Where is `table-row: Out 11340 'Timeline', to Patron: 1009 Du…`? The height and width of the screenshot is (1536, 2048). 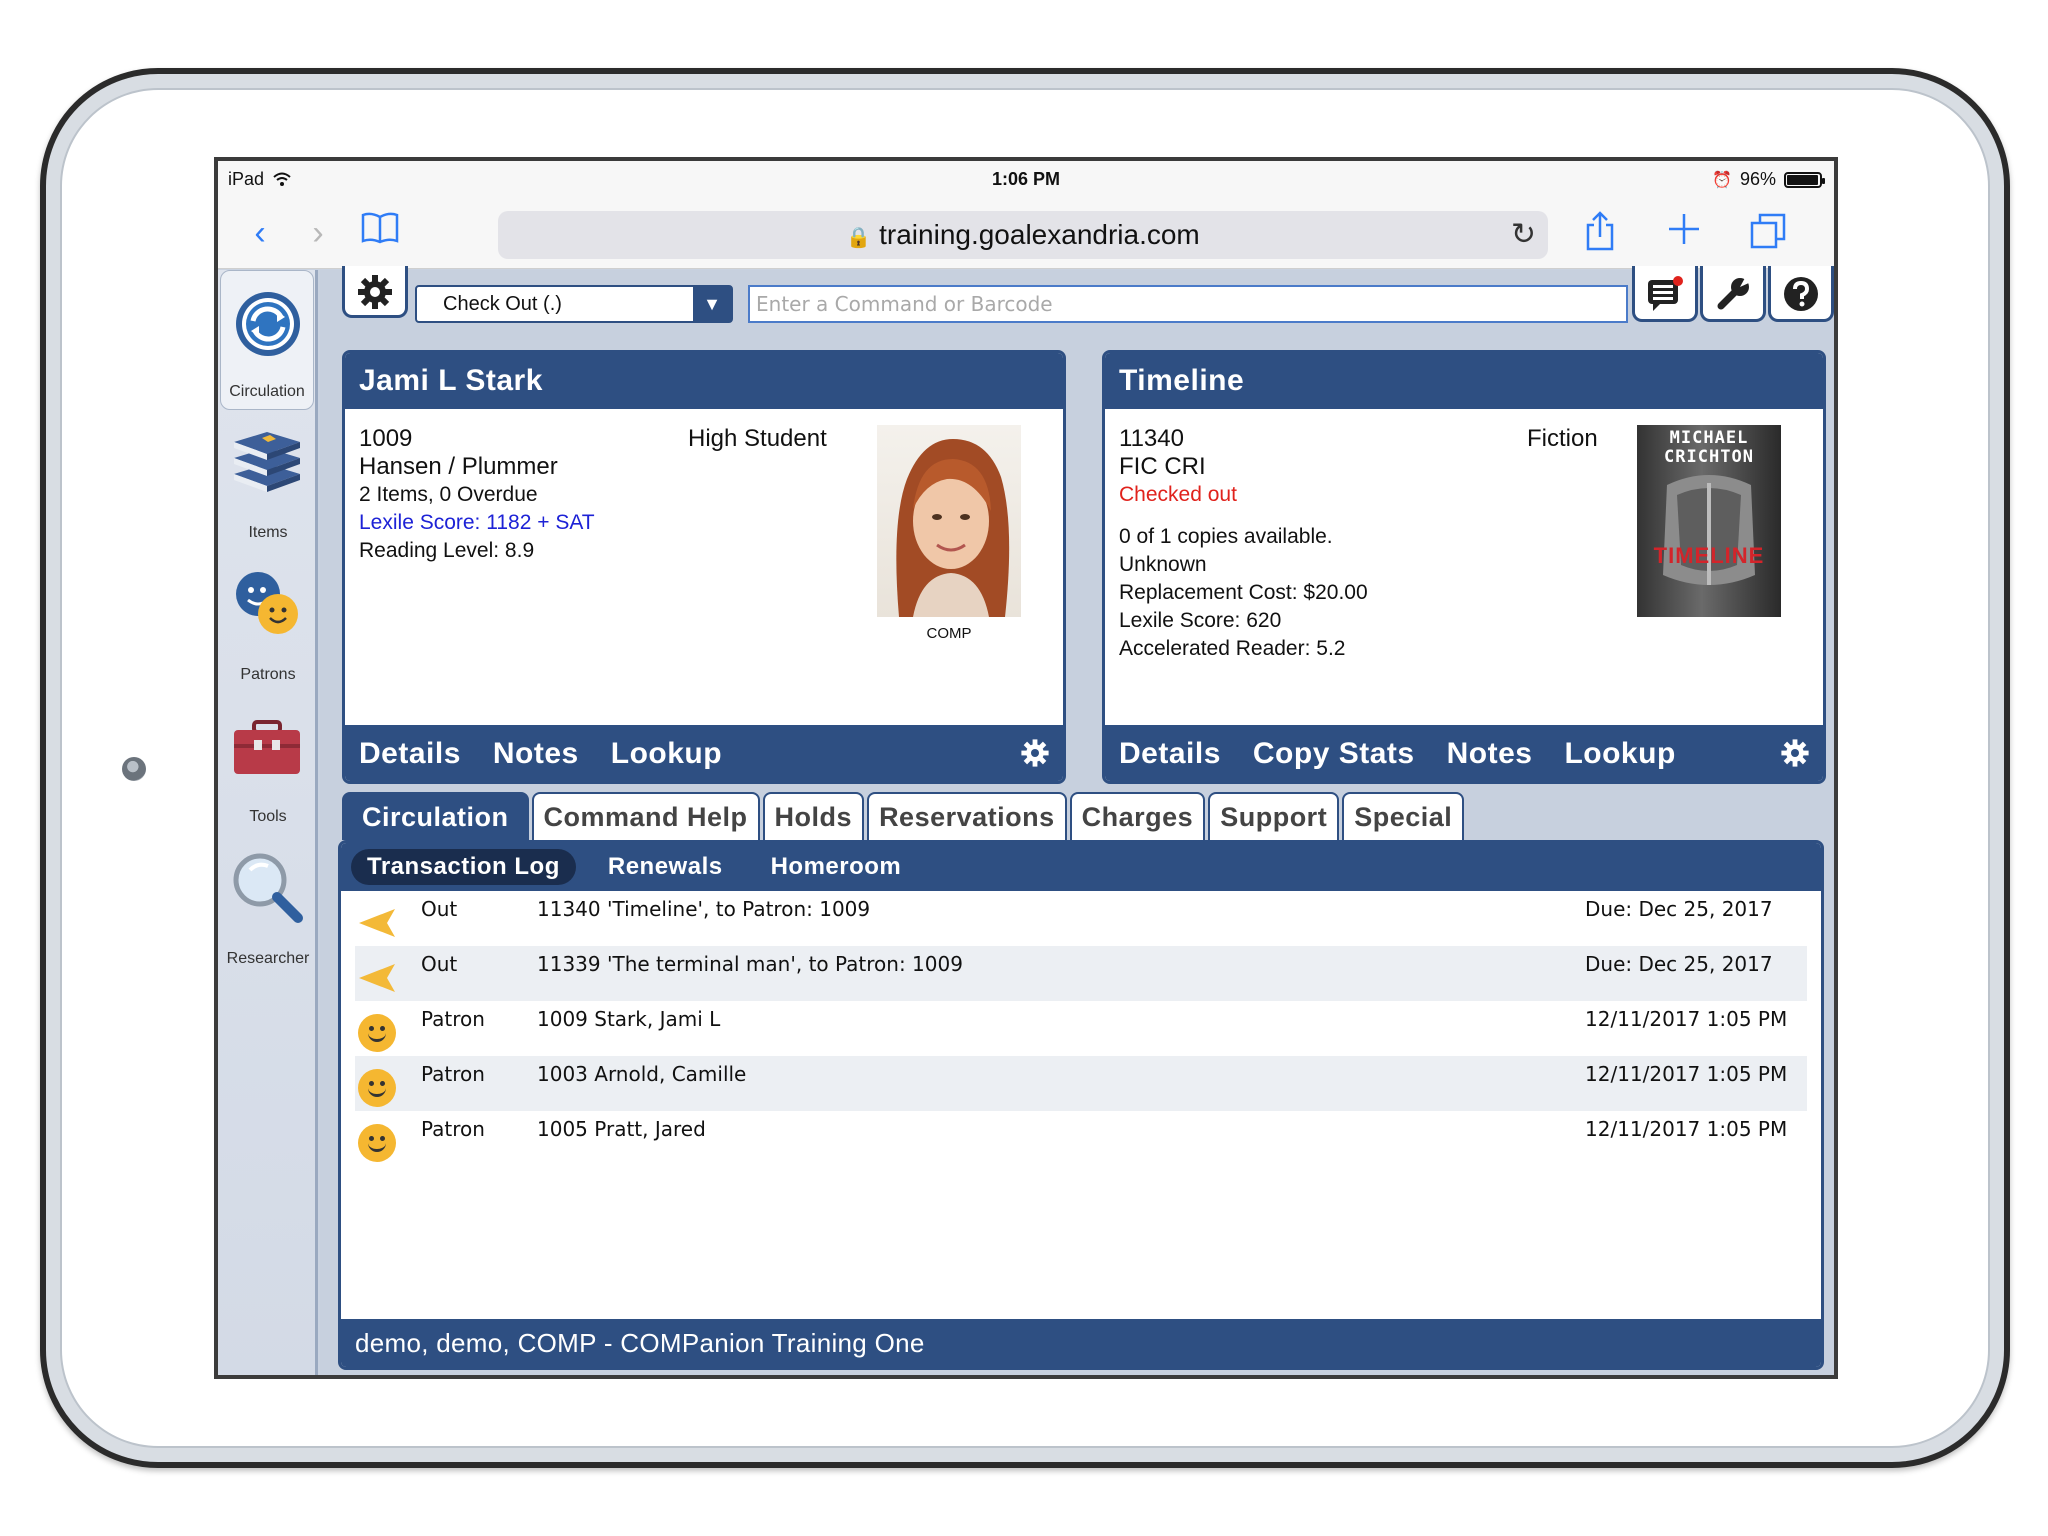 table-row: Out 11340 'Timeline', to Patron: 1009 Du… is located at coordinates (1081, 918).